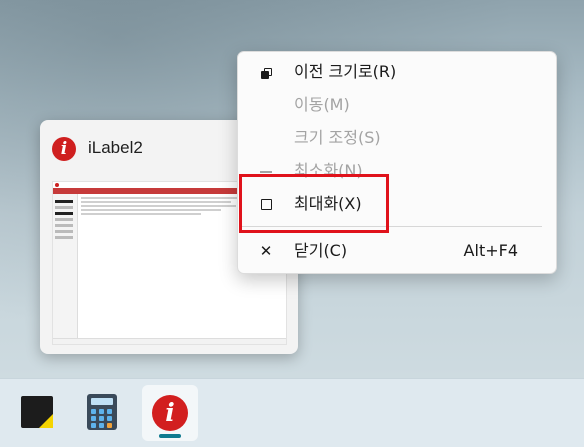  I want to click on taskbar-button-sticky-notes, so click(38, 413).